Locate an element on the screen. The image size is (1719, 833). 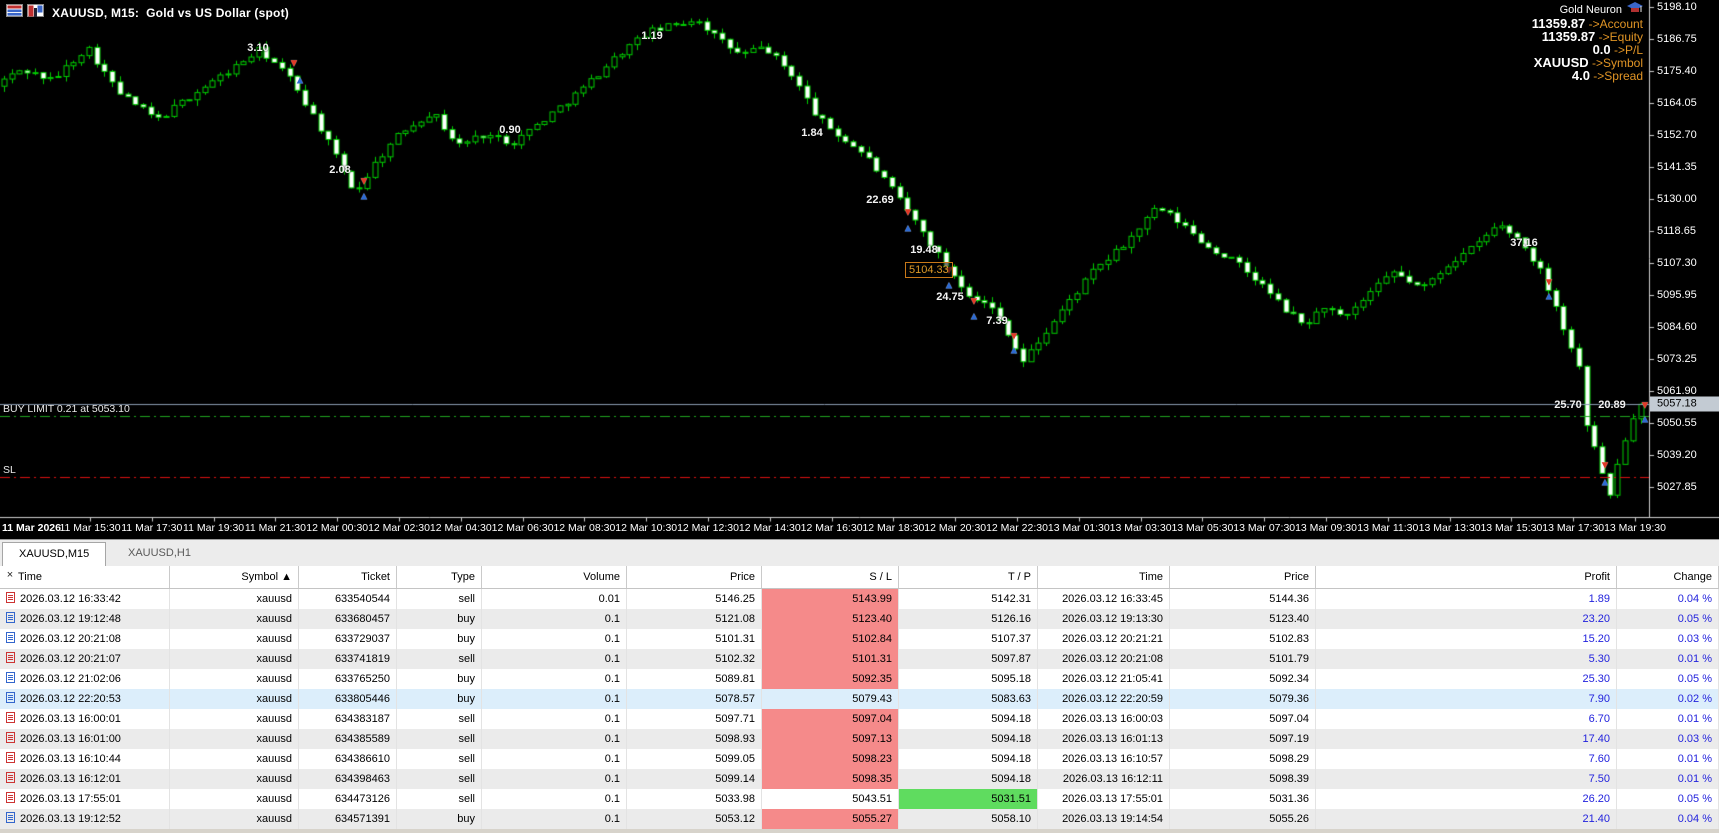
time-axis-label: 13 Mar 11:30 is located at coordinates (1388, 528).